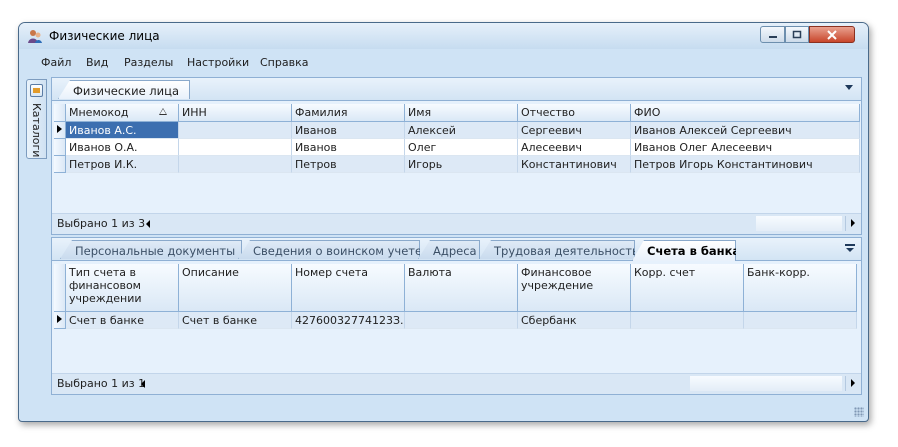 The image size is (898, 447). What do you see at coordinates (105, 285) in the screenshot?
I see `column-header-label: Тип счета в финансовом учреждении` at bounding box center [105, 285].